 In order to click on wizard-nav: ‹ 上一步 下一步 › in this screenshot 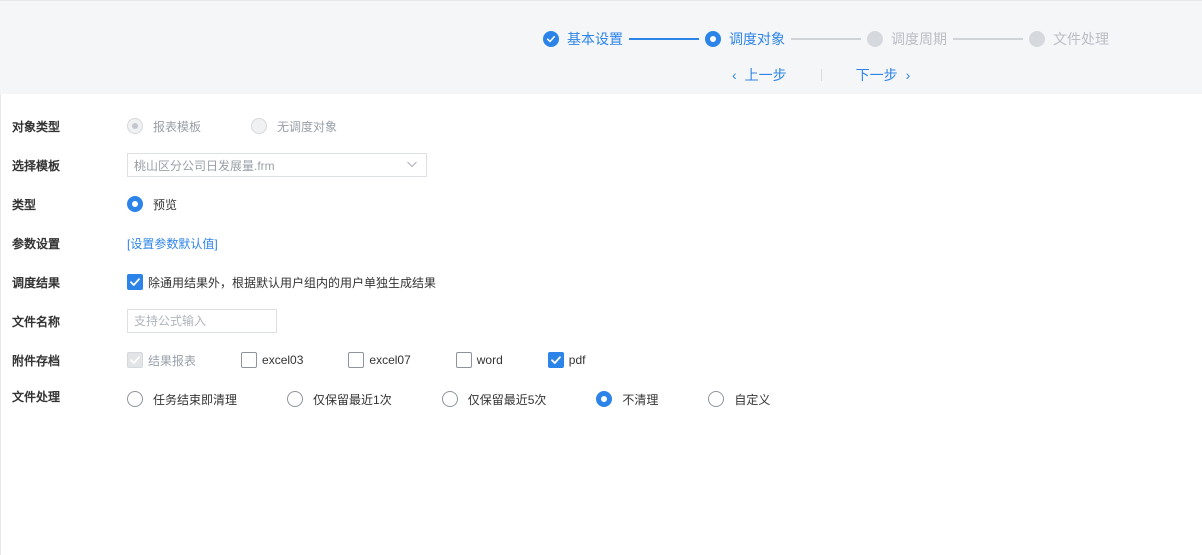, I will do `click(821, 75)`.